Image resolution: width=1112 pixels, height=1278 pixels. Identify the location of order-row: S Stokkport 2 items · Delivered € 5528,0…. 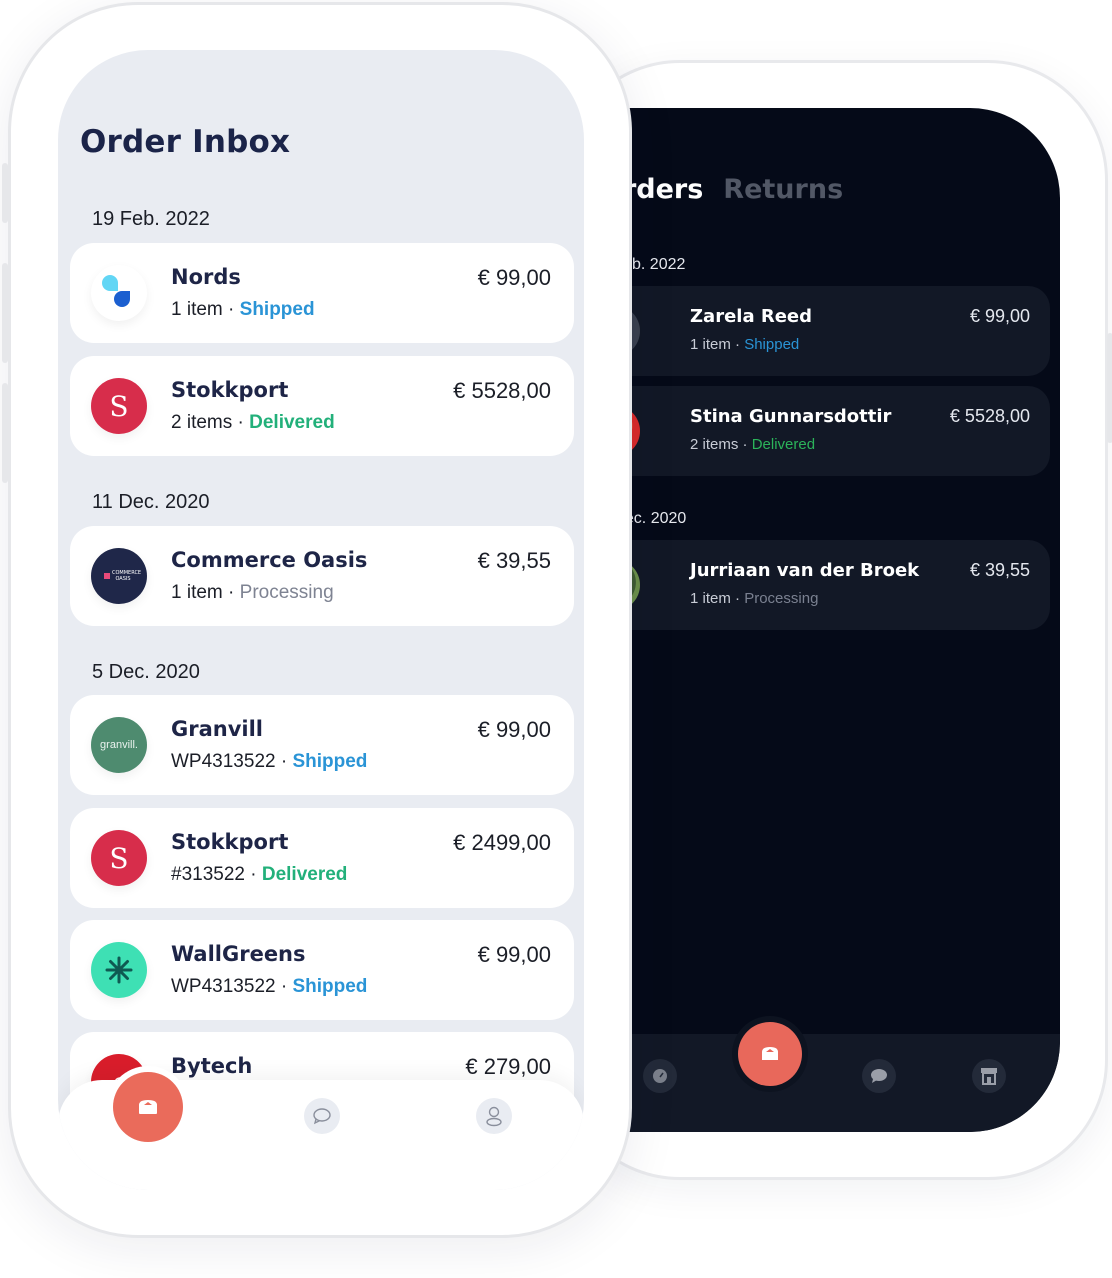
(322, 406).